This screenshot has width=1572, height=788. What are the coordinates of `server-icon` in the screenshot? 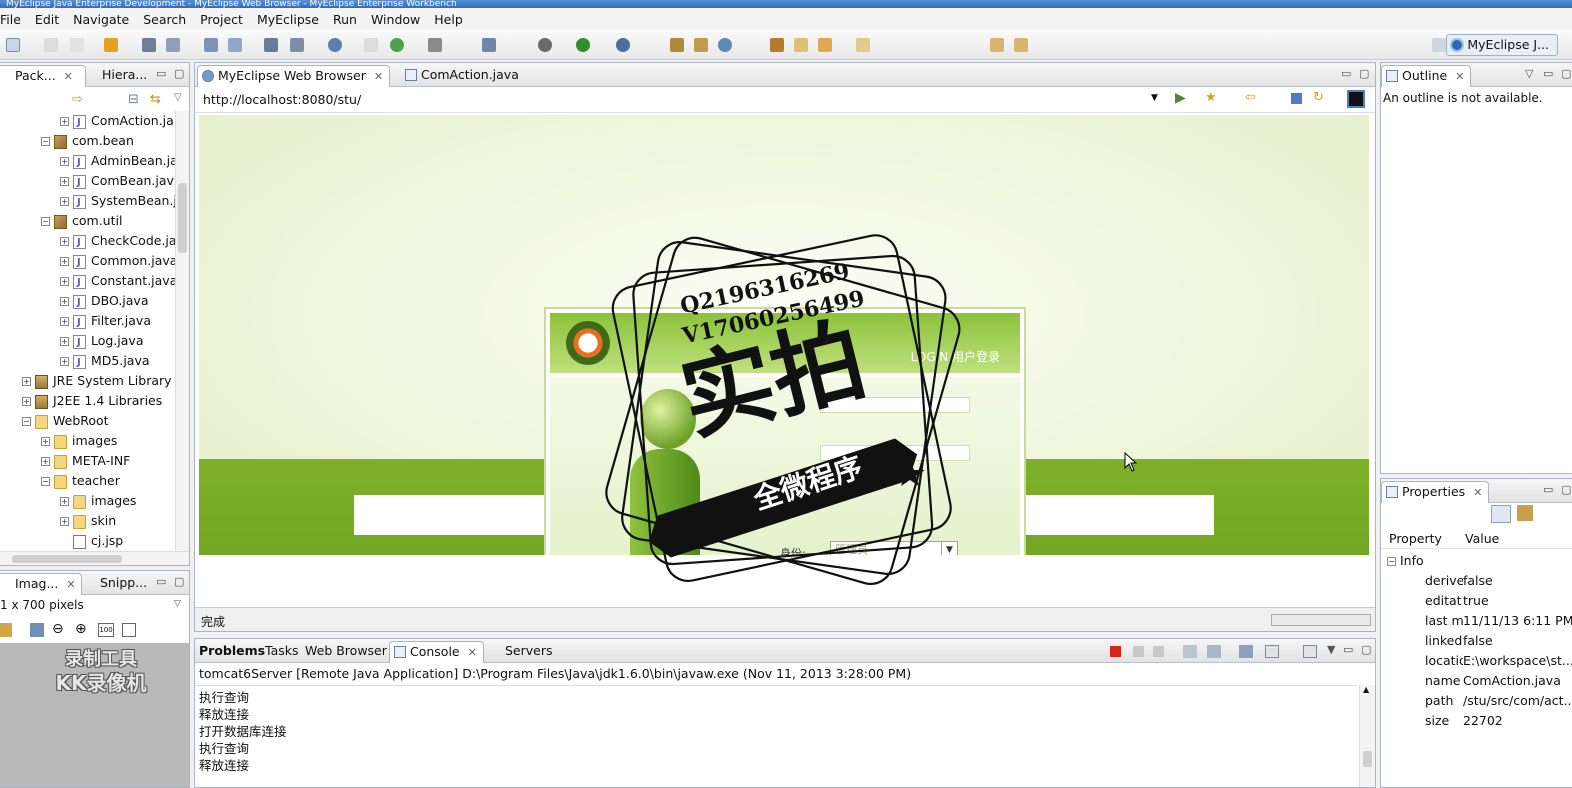 It's located at (173, 45).